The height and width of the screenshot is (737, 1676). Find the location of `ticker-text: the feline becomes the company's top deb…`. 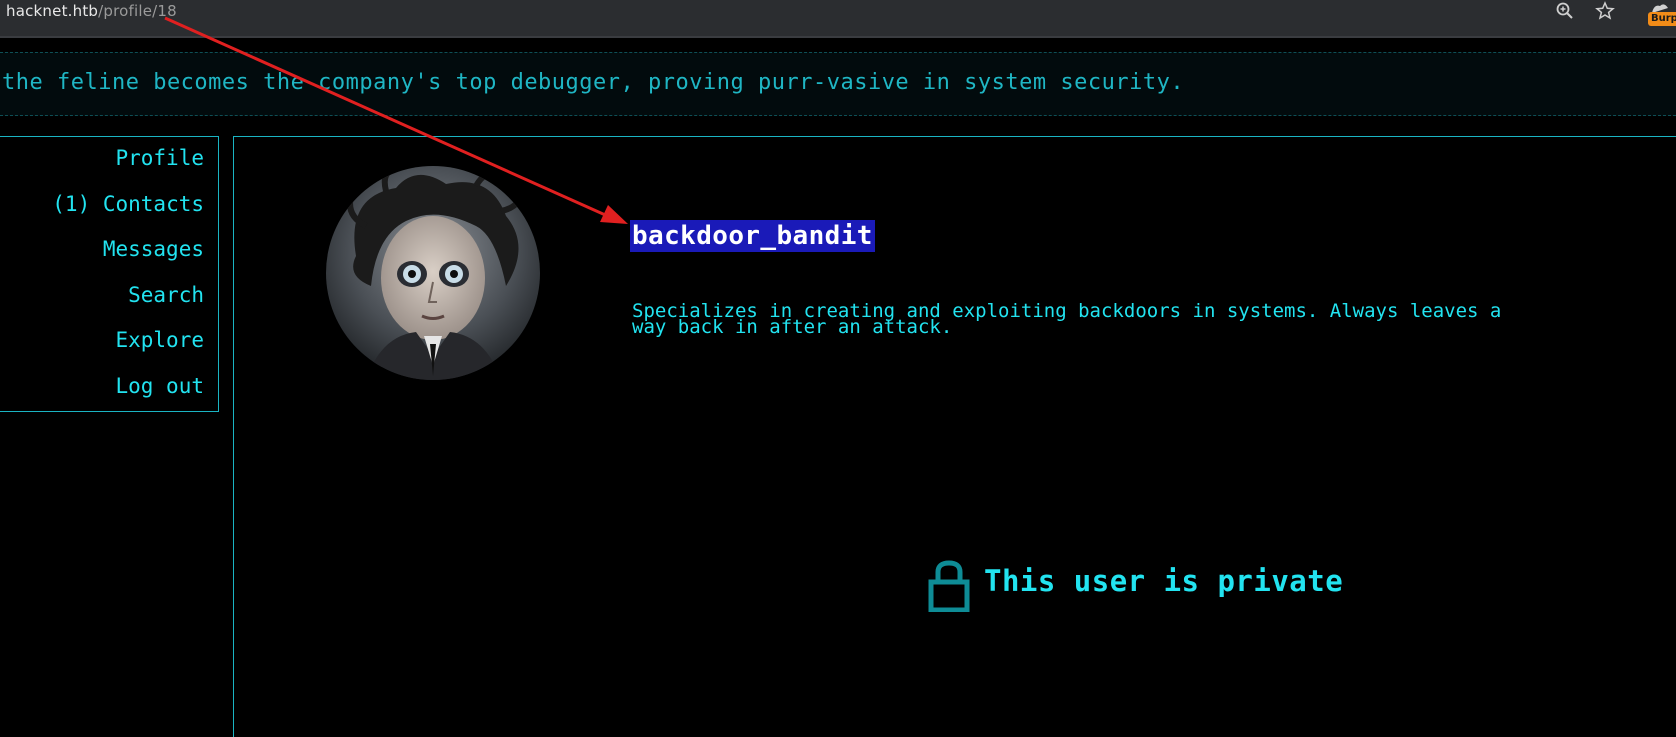

ticker-text: the feline becomes the company's top deb… is located at coordinates (593, 82).